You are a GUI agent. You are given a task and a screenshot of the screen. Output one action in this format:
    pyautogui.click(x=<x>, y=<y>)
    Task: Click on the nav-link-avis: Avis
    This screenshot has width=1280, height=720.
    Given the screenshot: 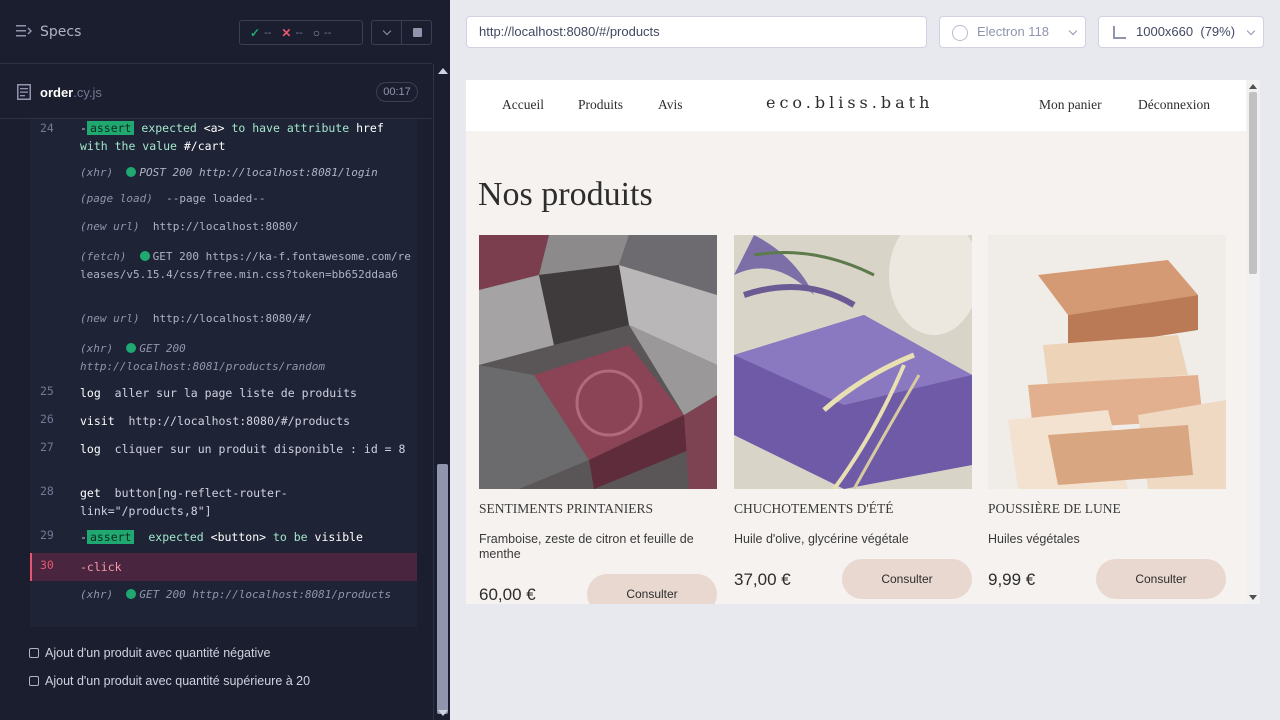 What is the action you would take?
    pyautogui.click(x=670, y=105)
    